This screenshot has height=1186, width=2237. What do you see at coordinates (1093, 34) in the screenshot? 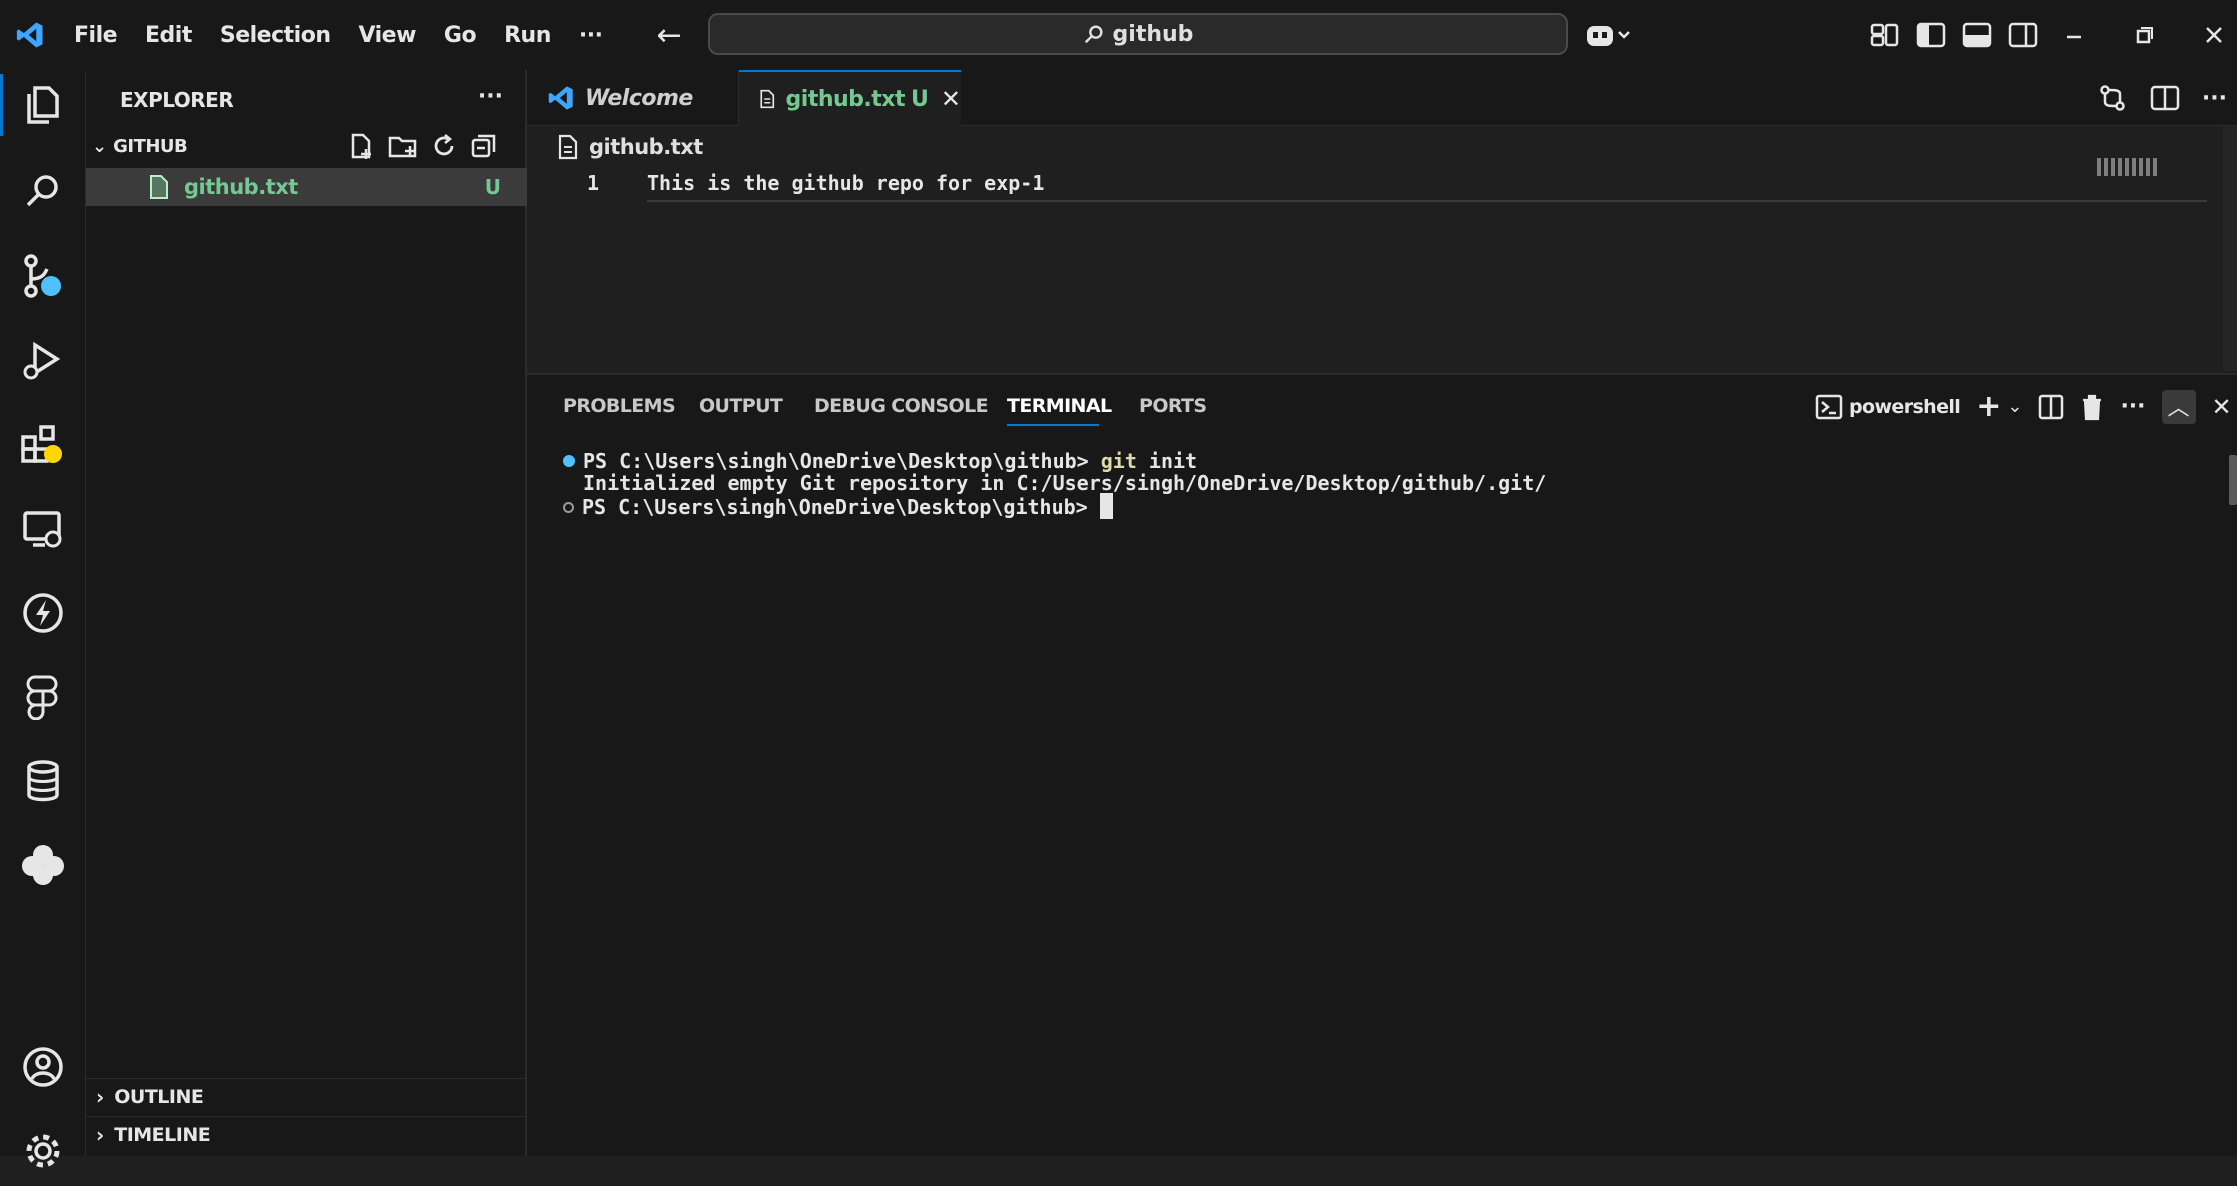
I see `search-icon` at bounding box center [1093, 34].